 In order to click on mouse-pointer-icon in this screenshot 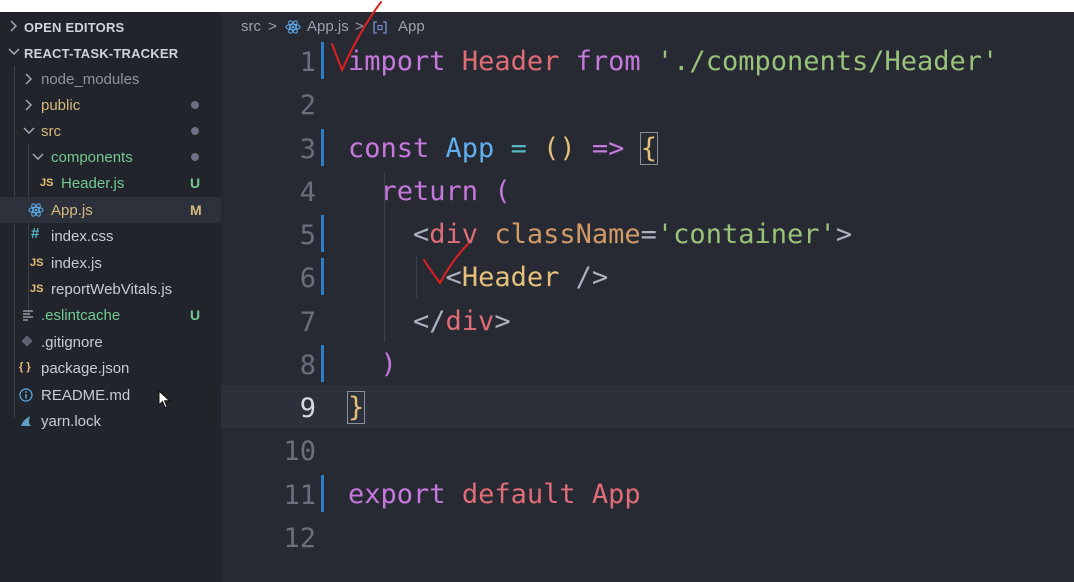, I will do `click(164, 399)`.